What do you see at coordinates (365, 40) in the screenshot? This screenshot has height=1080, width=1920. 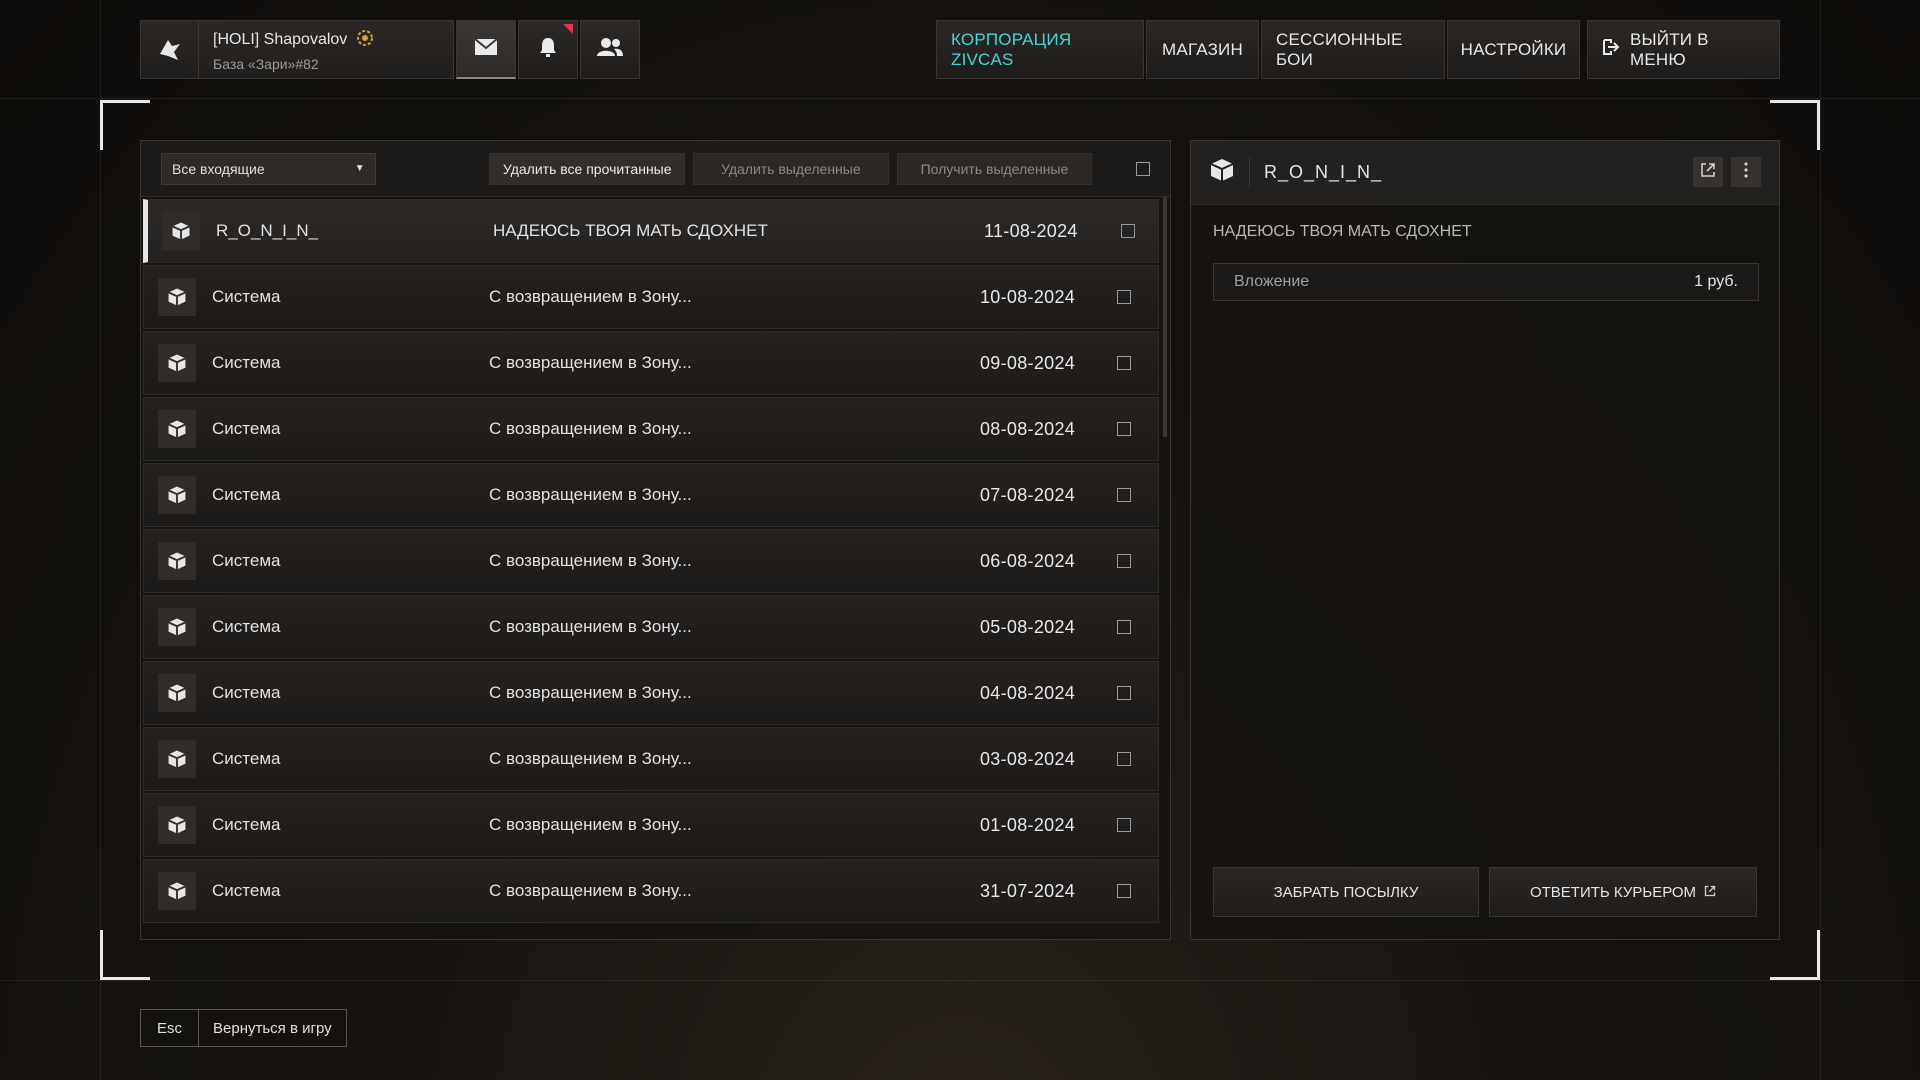 I see `rank-badge-icon` at bounding box center [365, 40].